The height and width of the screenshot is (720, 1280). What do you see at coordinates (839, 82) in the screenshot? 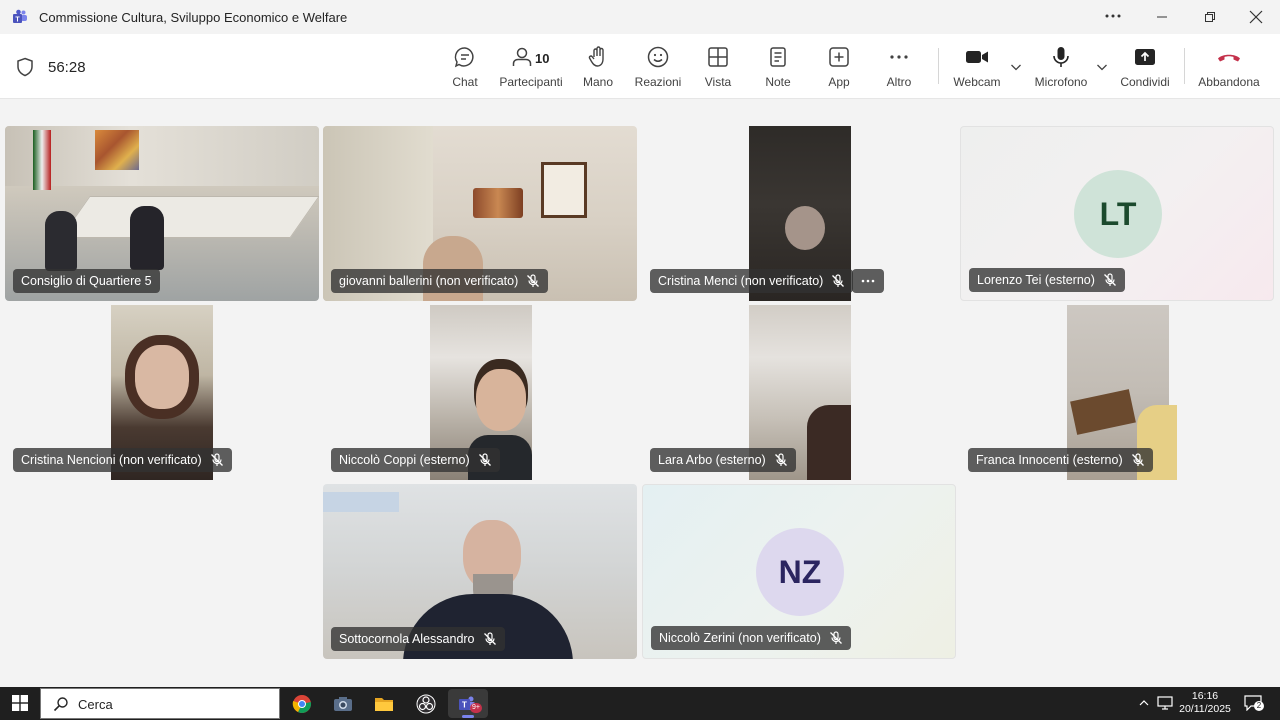
I see `apps-label: App` at bounding box center [839, 82].